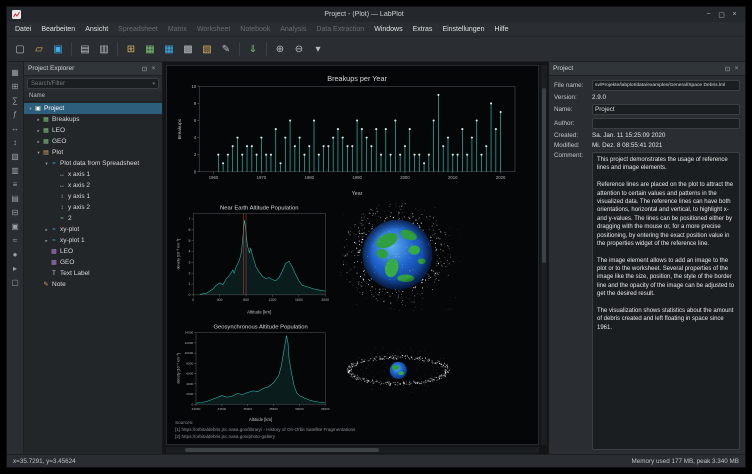 The width and height of the screenshot is (752, 474). I want to click on new-note-button: ✎, so click(226, 49).